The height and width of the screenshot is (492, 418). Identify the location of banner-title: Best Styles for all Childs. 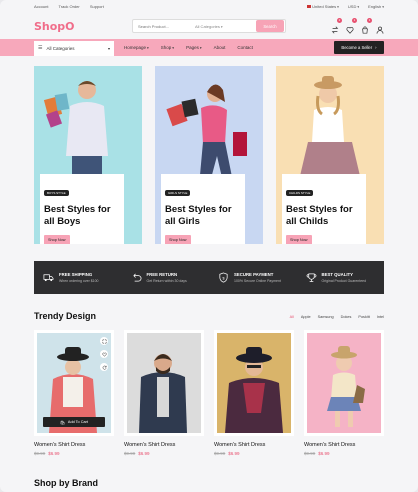
(319, 215).